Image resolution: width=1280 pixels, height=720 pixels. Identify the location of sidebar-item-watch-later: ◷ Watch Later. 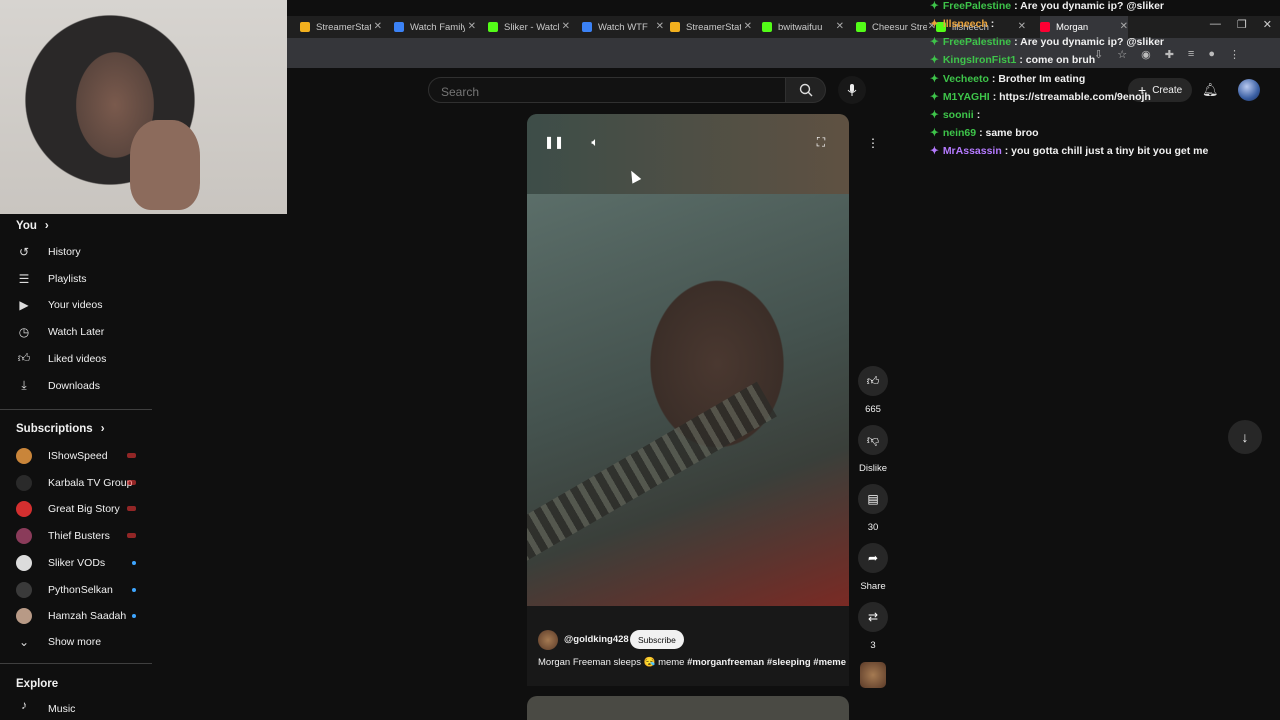
(85, 332).